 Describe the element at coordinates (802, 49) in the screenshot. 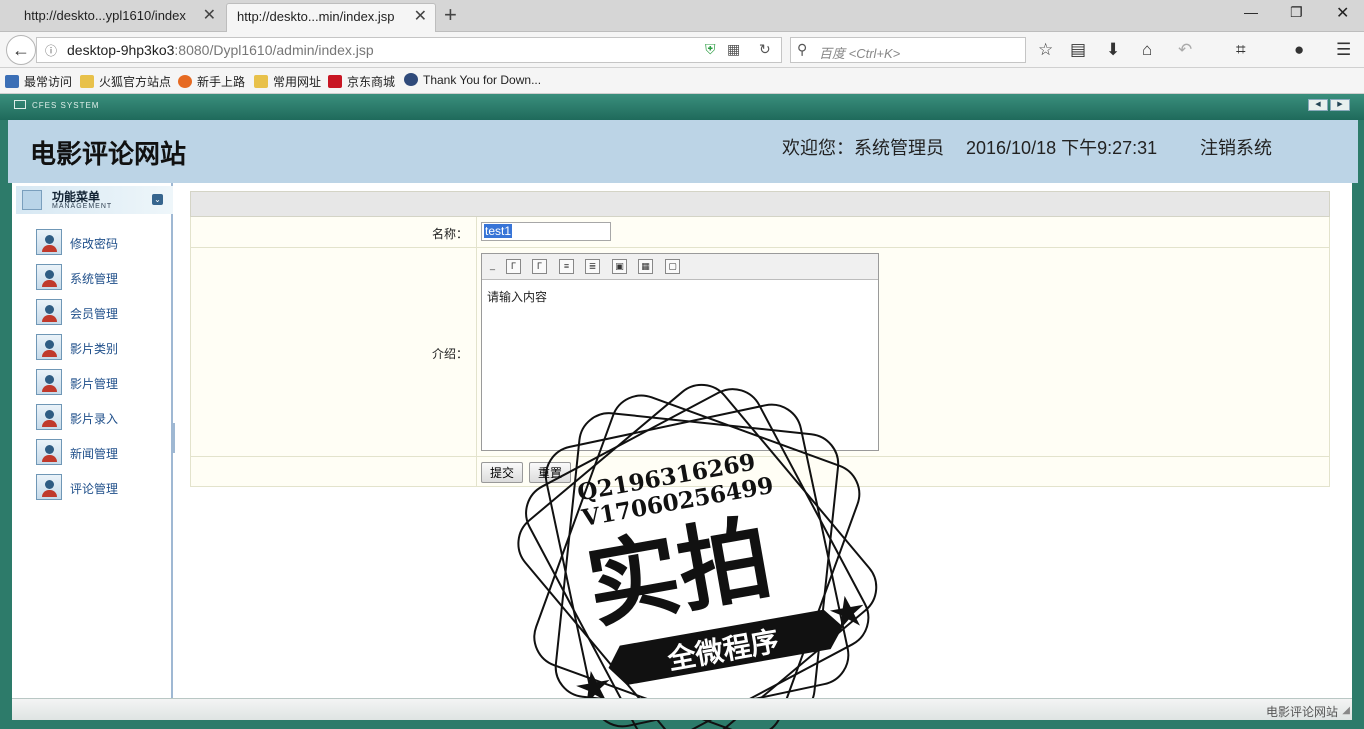

I see `search-icon: ⚲` at that location.